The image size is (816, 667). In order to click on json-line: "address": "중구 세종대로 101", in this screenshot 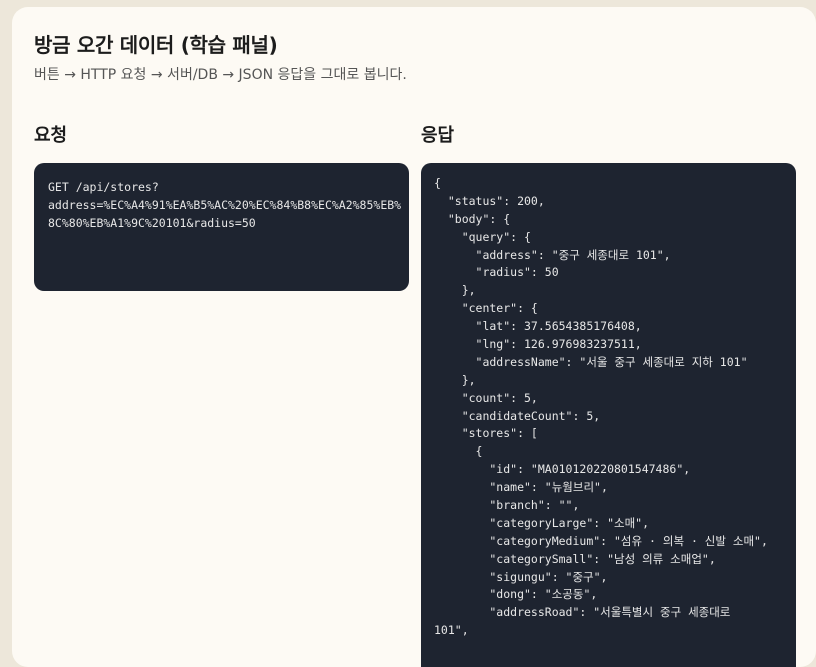, I will do `click(552, 254)`.